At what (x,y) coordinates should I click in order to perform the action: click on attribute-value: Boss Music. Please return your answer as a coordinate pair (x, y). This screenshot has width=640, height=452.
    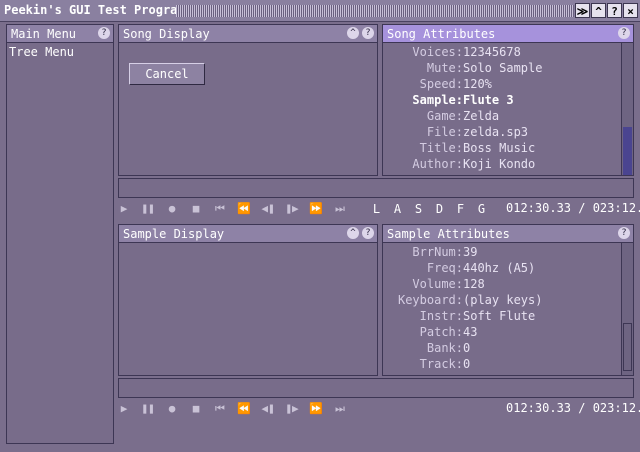
    Looking at the image, I should click on (499, 148).